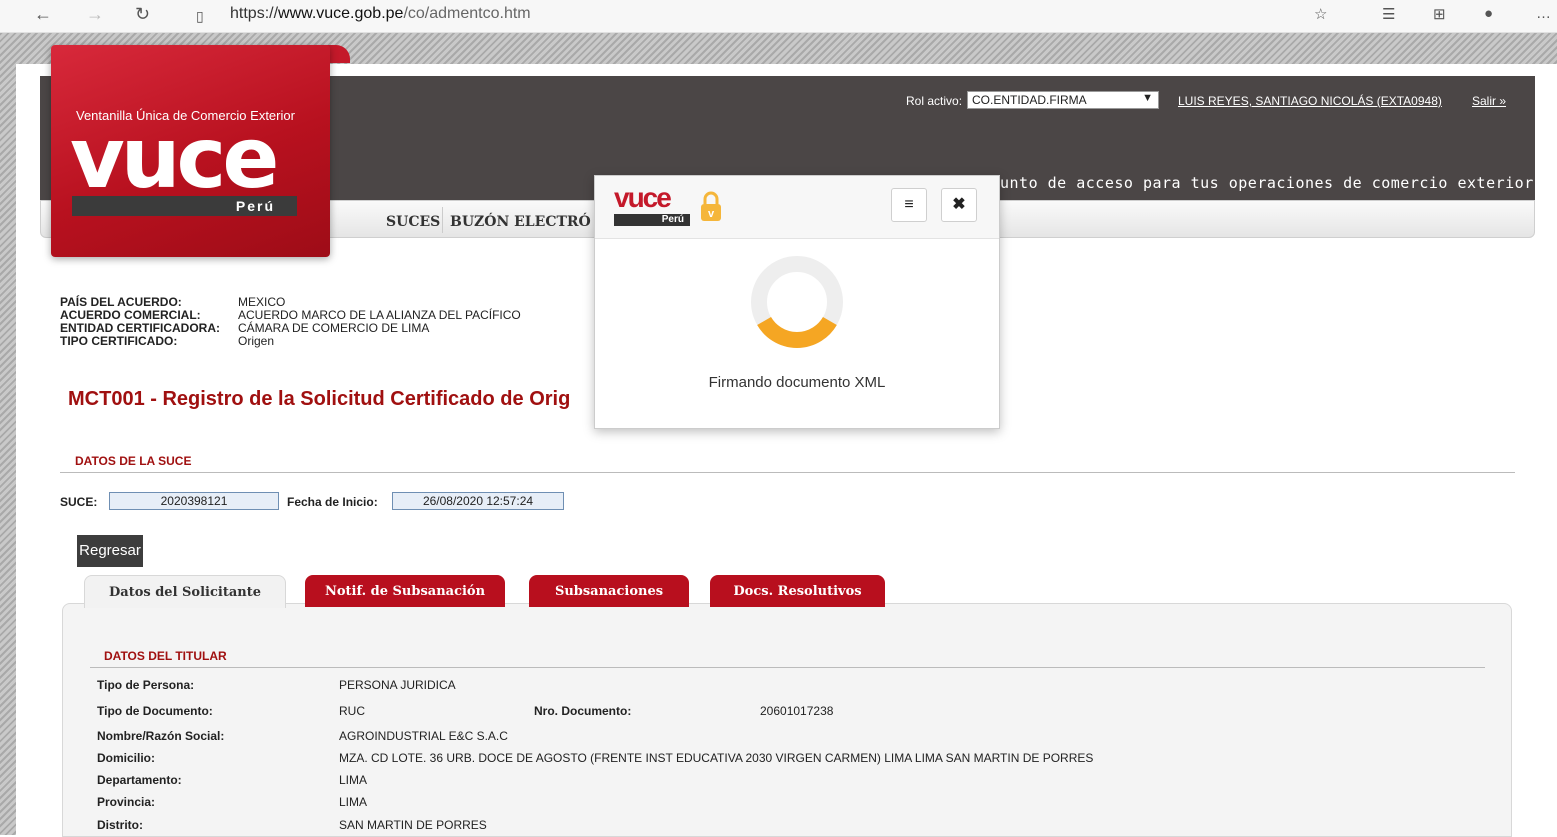  What do you see at coordinates (352, 711) in the screenshot?
I see `tipo-documento-value: RUC` at bounding box center [352, 711].